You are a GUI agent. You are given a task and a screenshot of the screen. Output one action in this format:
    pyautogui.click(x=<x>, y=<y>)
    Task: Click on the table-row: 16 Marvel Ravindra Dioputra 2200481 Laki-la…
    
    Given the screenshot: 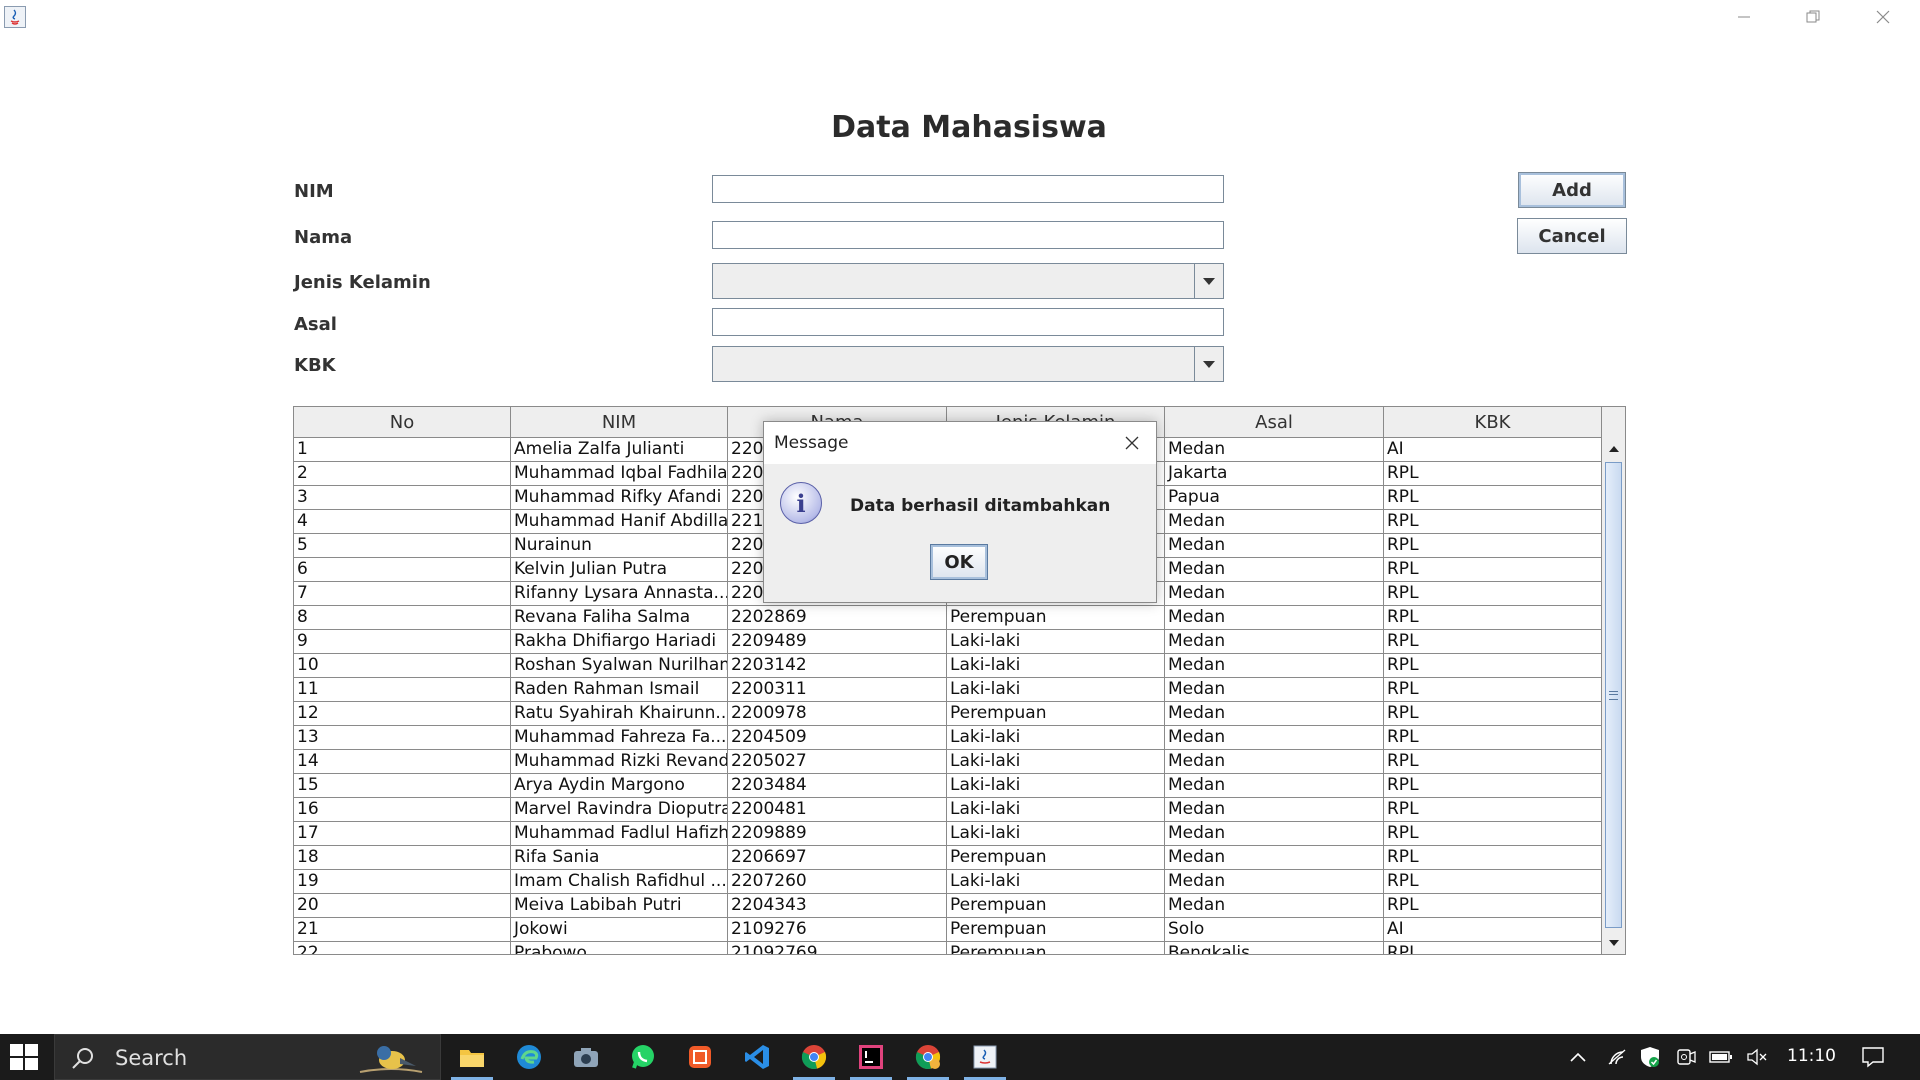 What is the action you would take?
    pyautogui.click(x=948, y=810)
    